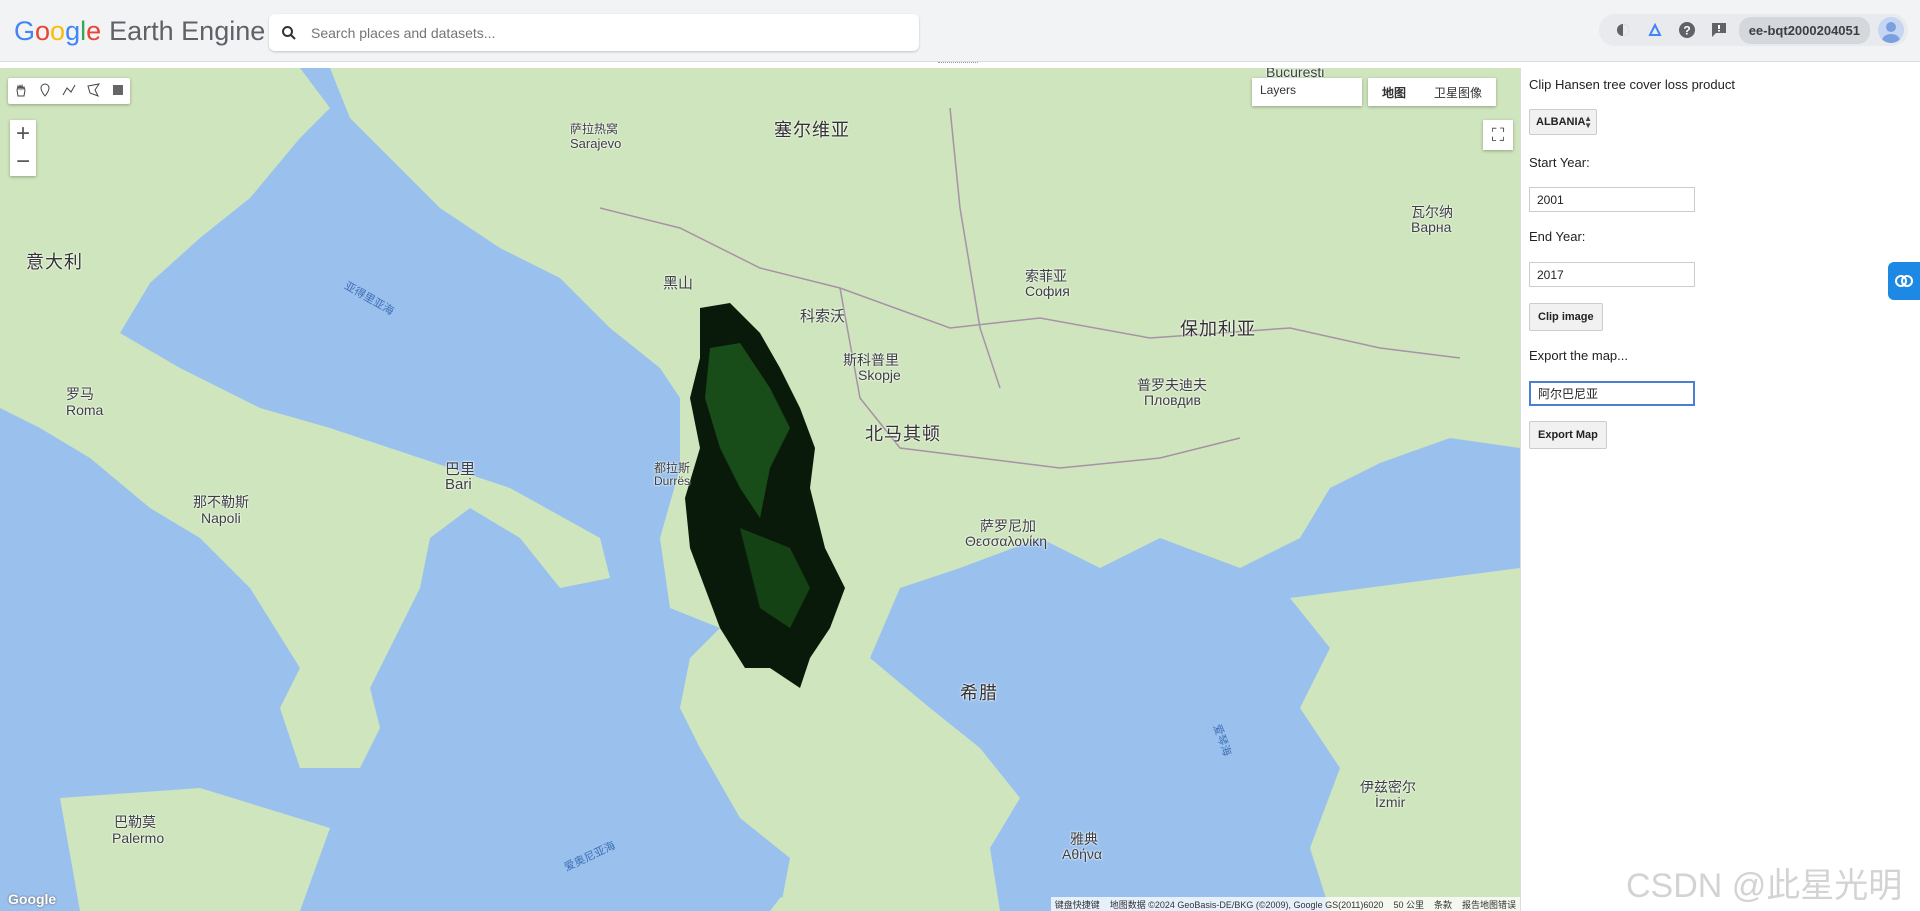 The width and height of the screenshot is (1920, 911). What do you see at coordinates (221, 502) in the screenshot?
I see `map-label-naples: 那不勒斯` at bounding box center [221, 502].